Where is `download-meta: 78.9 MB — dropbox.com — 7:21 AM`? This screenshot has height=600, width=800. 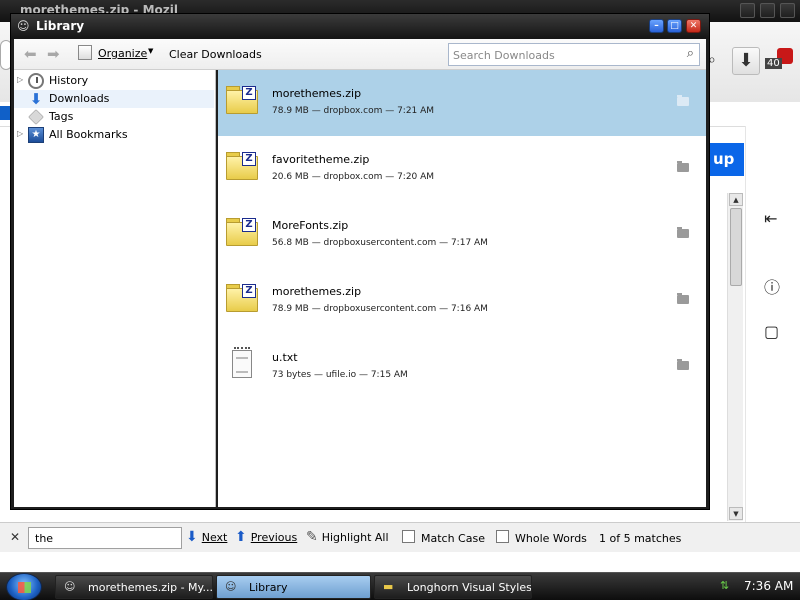 download-meta: 78.9 MB — dropbox.com — 7:21 AM is located at coordinates (353, 111).